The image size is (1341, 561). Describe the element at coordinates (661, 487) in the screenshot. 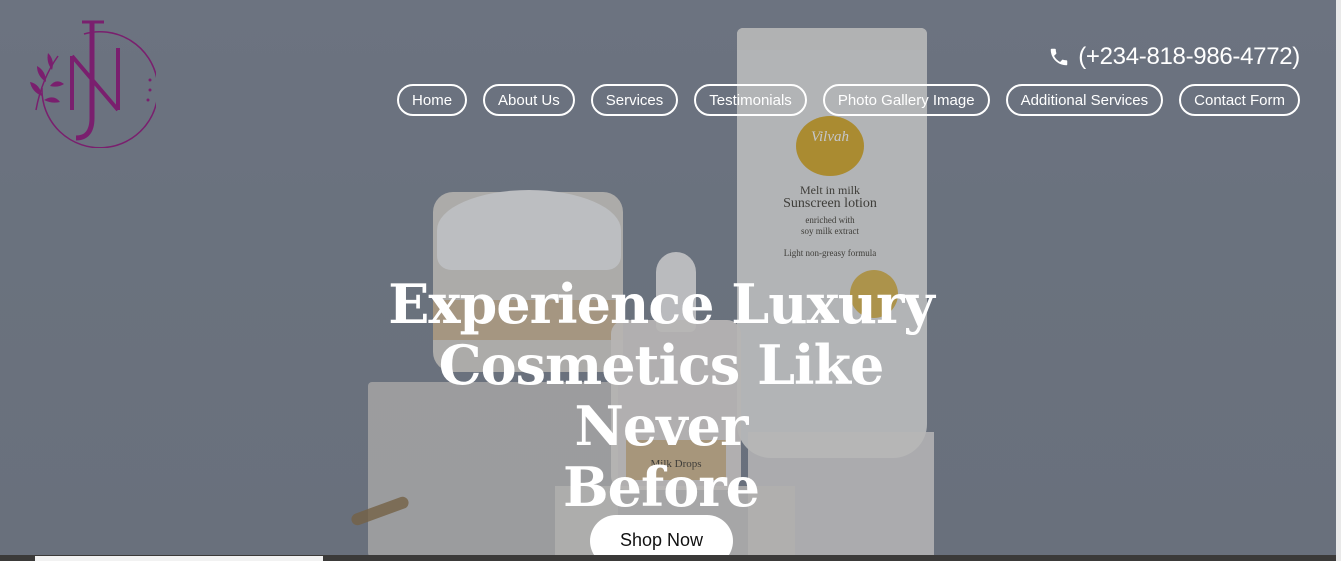

I see `hero-headline-line3: Before` at that location.